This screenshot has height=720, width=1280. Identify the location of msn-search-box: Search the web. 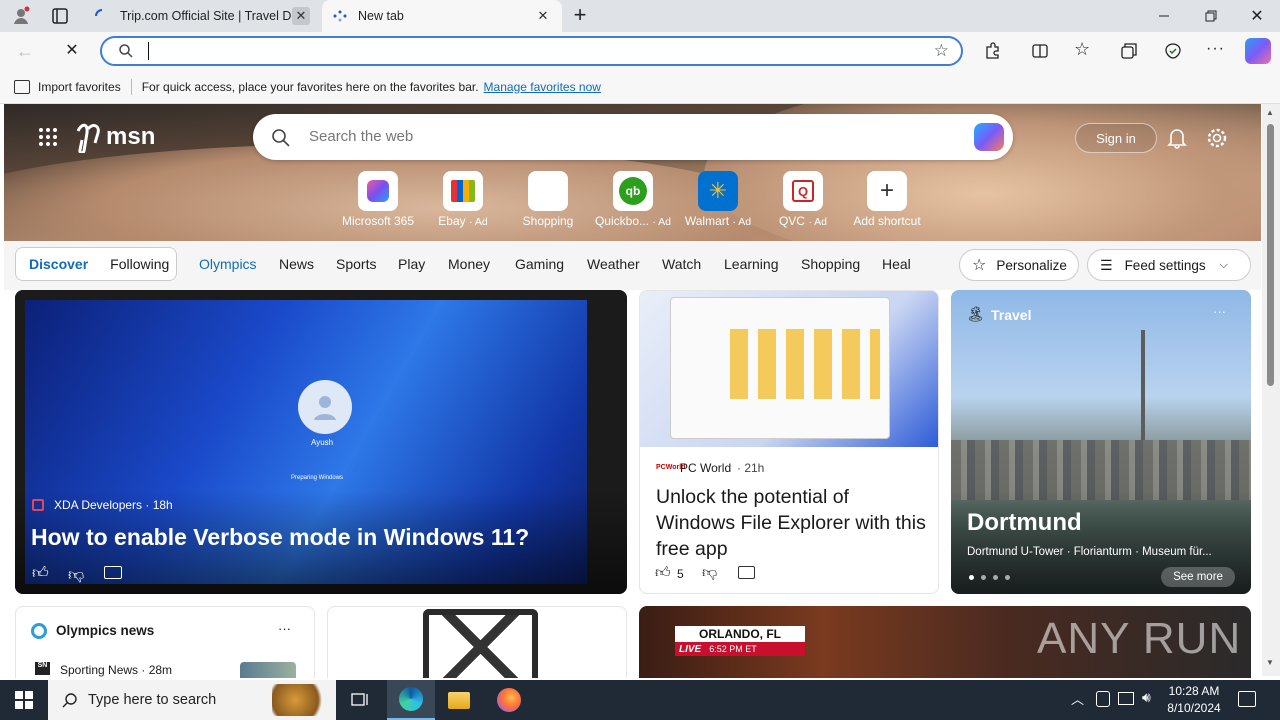
(633, 137).